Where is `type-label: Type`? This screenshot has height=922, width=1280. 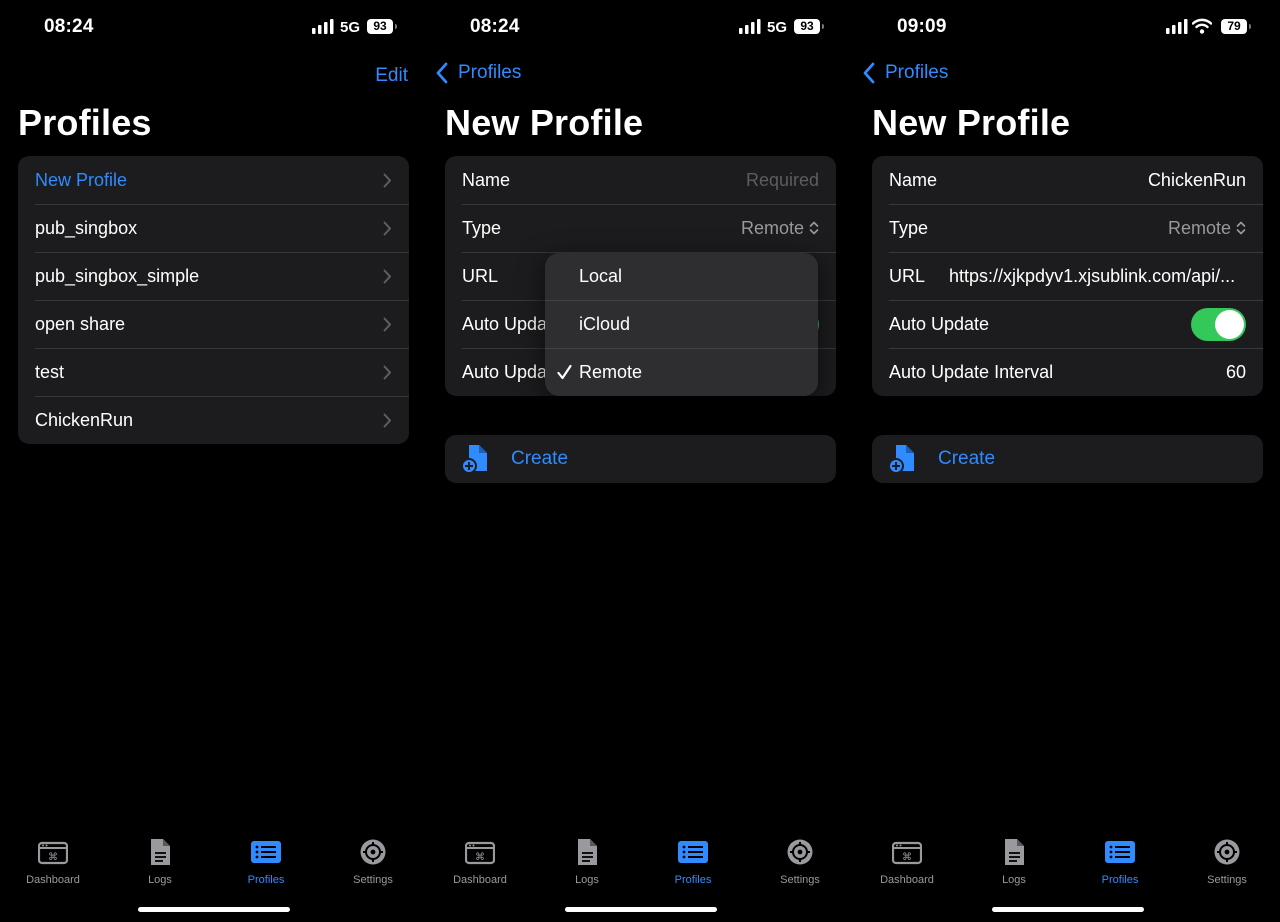 type-label: Type is located at coordinates (909, 227).